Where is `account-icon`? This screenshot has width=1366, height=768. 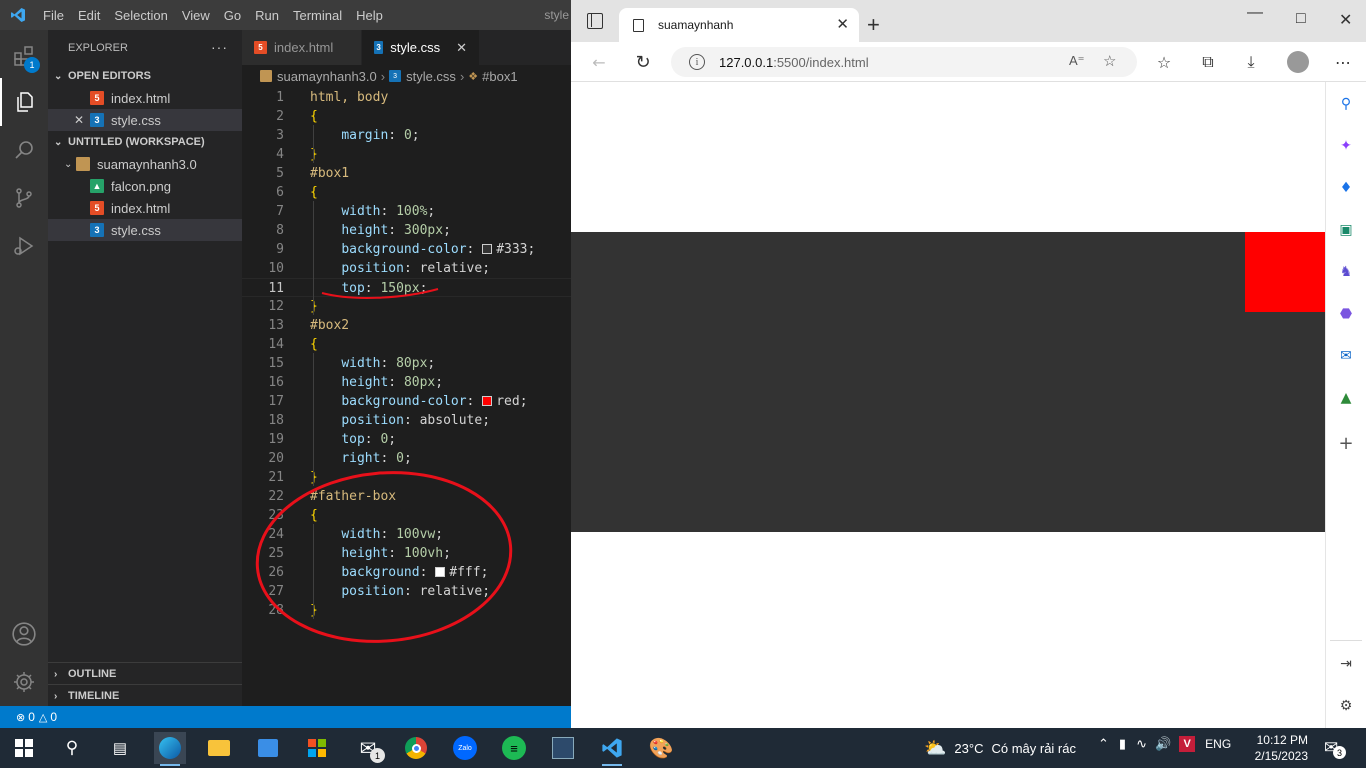 account-icon is located at coordinates (24, 634).